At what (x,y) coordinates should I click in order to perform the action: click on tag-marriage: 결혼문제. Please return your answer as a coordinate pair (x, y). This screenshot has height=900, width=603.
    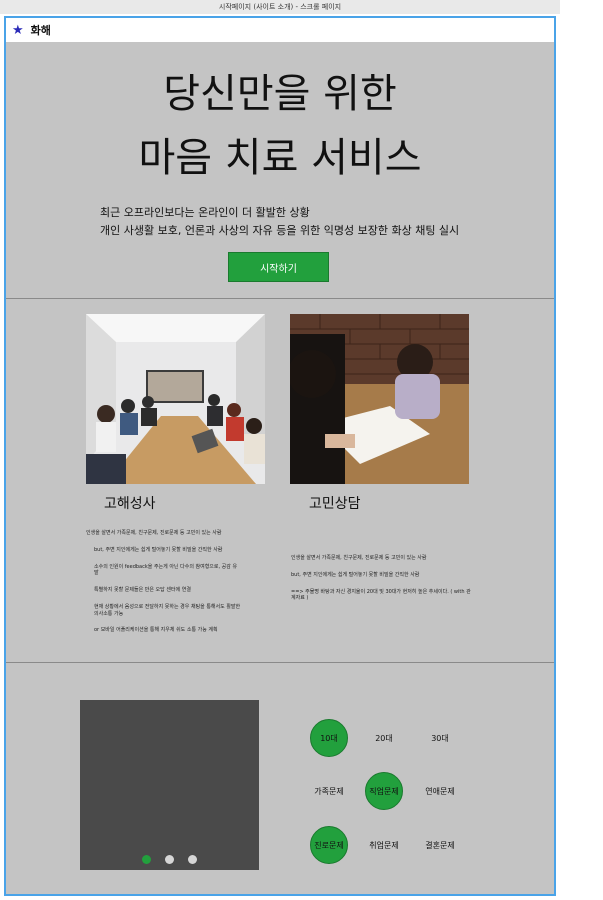
    Looking at the image, I should click on (440, 845).